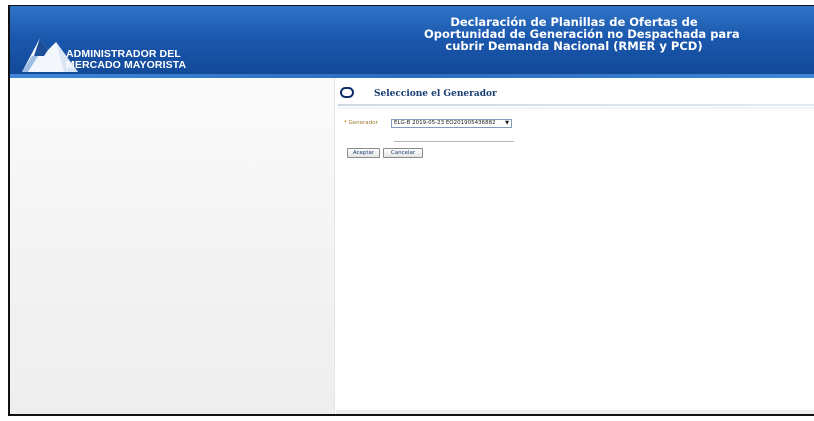 This screenshot has height=421, width=814. Describe the element at coordinates (363, 153) in the screenshot. I see `accept-button: Aceptar` at that location.